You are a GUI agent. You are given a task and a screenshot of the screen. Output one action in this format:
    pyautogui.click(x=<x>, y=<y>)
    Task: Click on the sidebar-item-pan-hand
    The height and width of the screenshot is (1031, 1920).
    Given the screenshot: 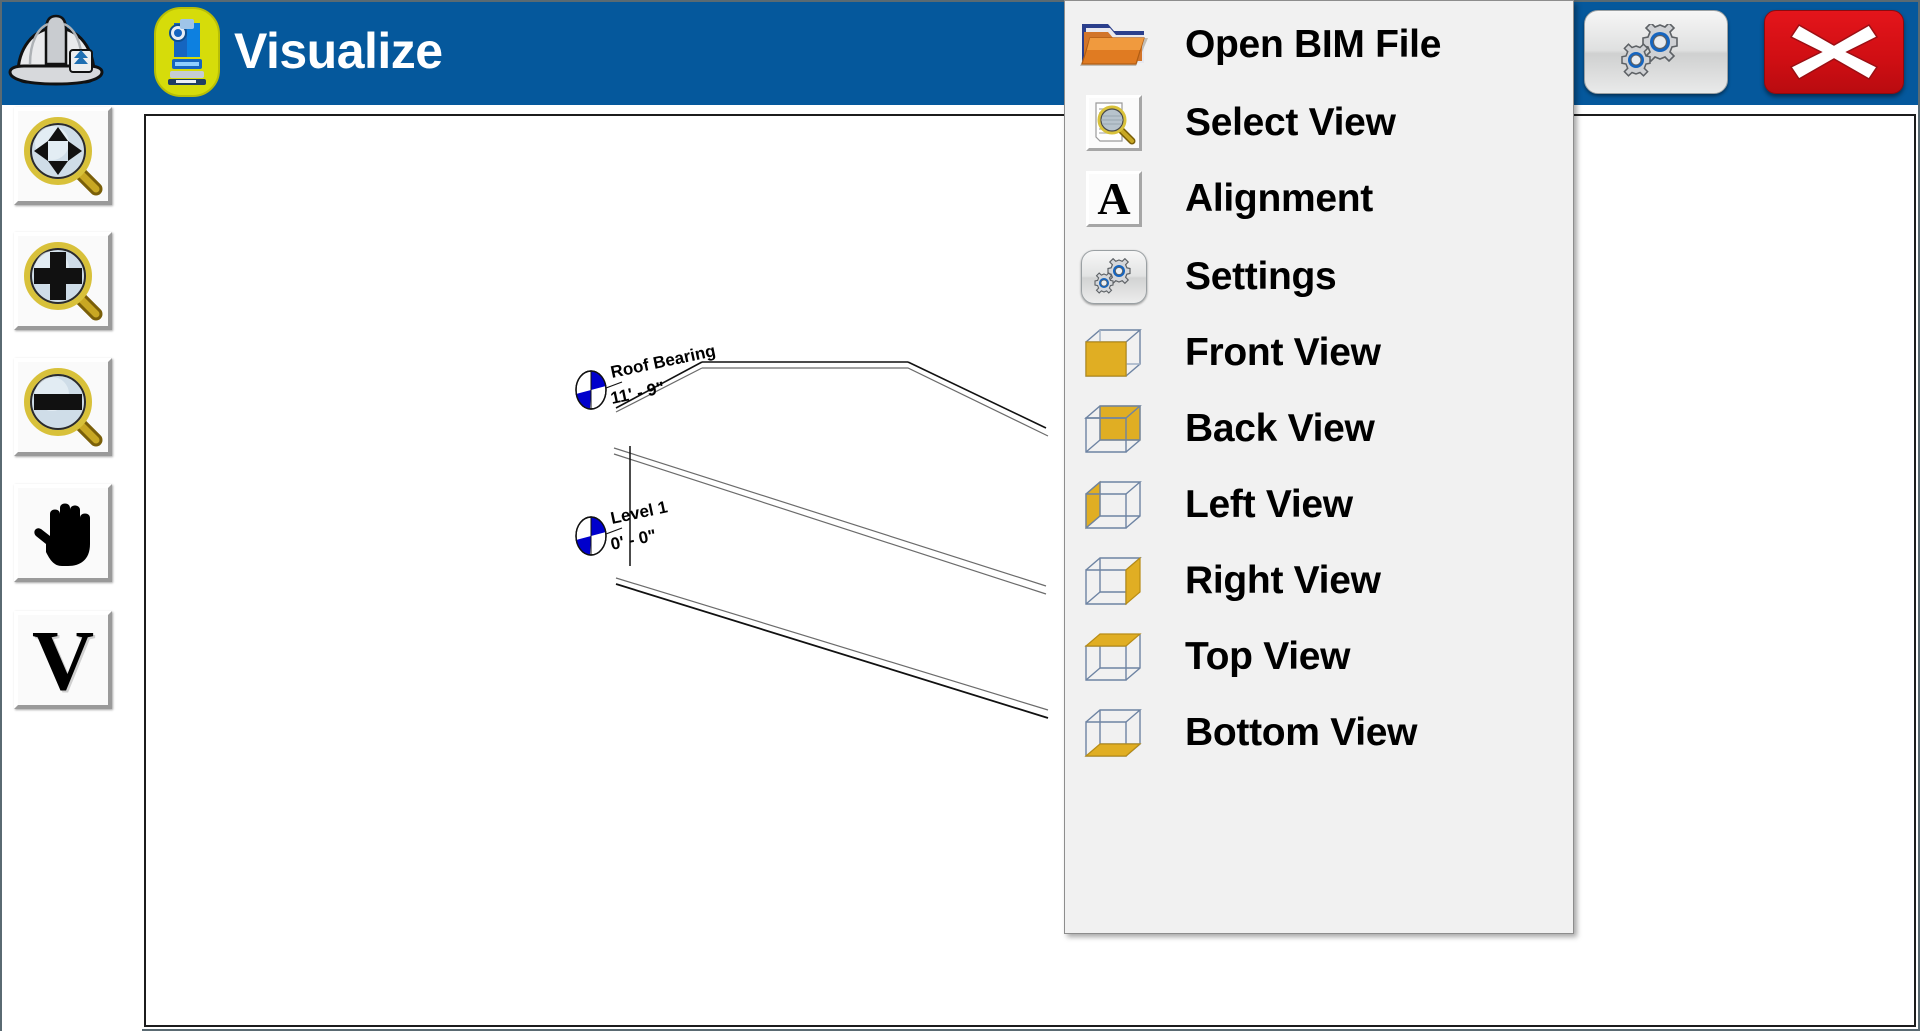 What is the action you would take?
    pyautogui.click(x=63, y=533)
    